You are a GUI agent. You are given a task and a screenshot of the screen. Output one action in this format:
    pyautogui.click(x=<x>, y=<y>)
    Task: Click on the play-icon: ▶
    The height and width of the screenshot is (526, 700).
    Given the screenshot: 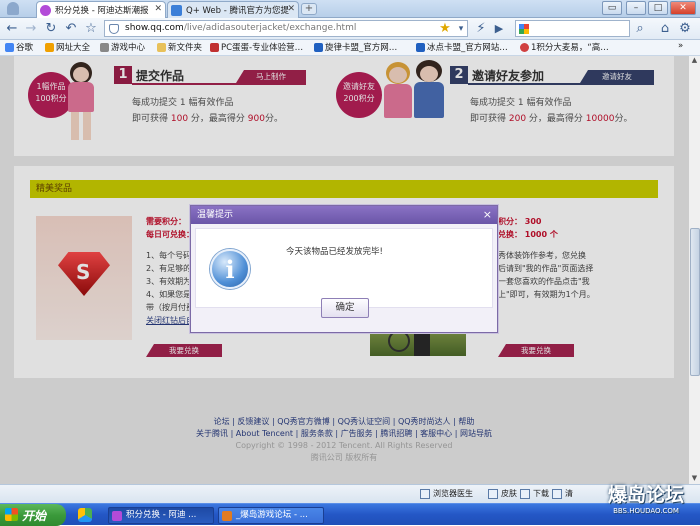 What is the action you would take?
    pyautogui.click(x=499, y=29)
    